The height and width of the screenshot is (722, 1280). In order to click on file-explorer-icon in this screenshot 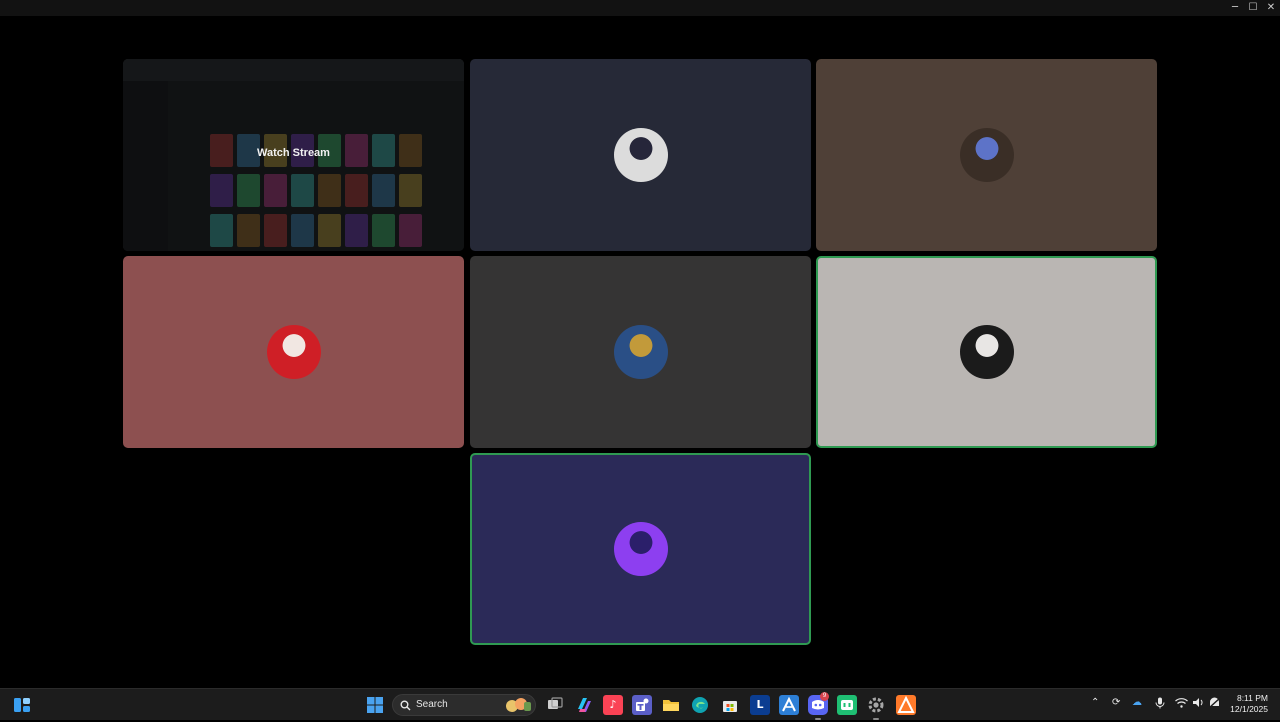, I will do `click(671, 705)`.